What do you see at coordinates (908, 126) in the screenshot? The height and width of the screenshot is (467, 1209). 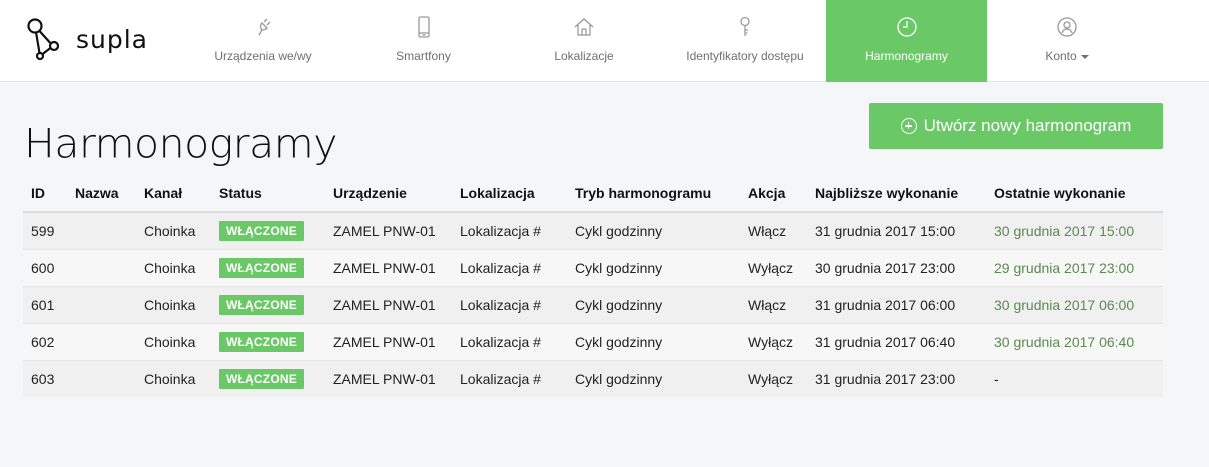 I see `plus-circle-icon` at bounding box center [908, 126].